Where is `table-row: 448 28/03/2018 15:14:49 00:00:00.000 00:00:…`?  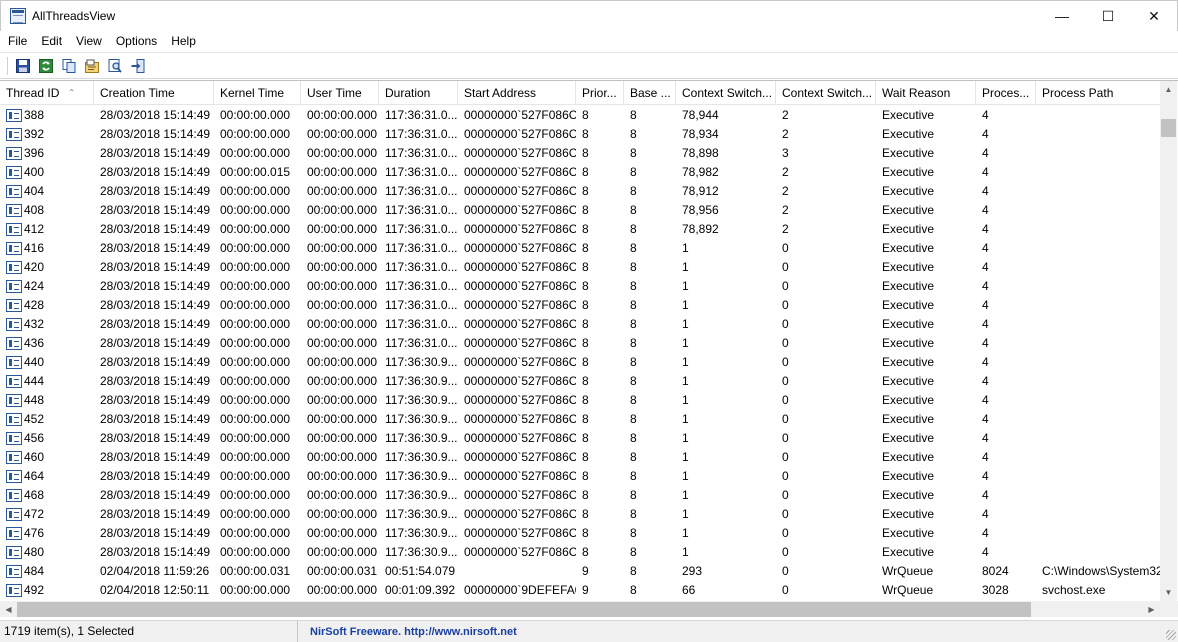 table-row: 448 28/03/2018 15:14:49 00:00:00.000 00:00:… is located at coordinates (580, 400).